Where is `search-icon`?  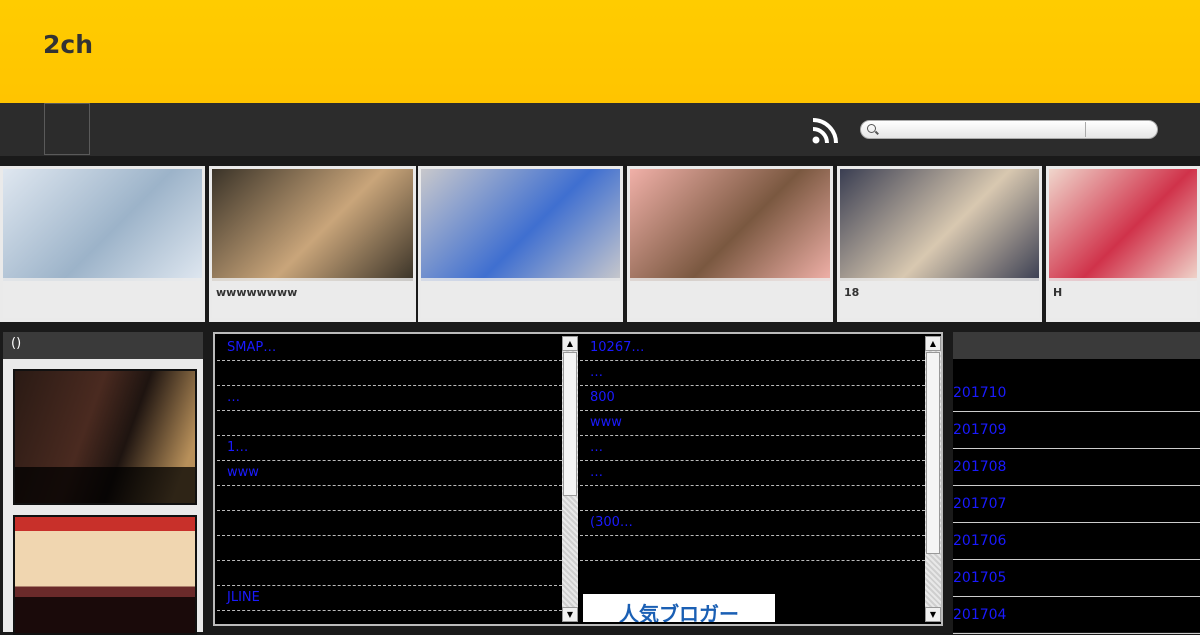
search-icon is located at coordinates (871, 128).